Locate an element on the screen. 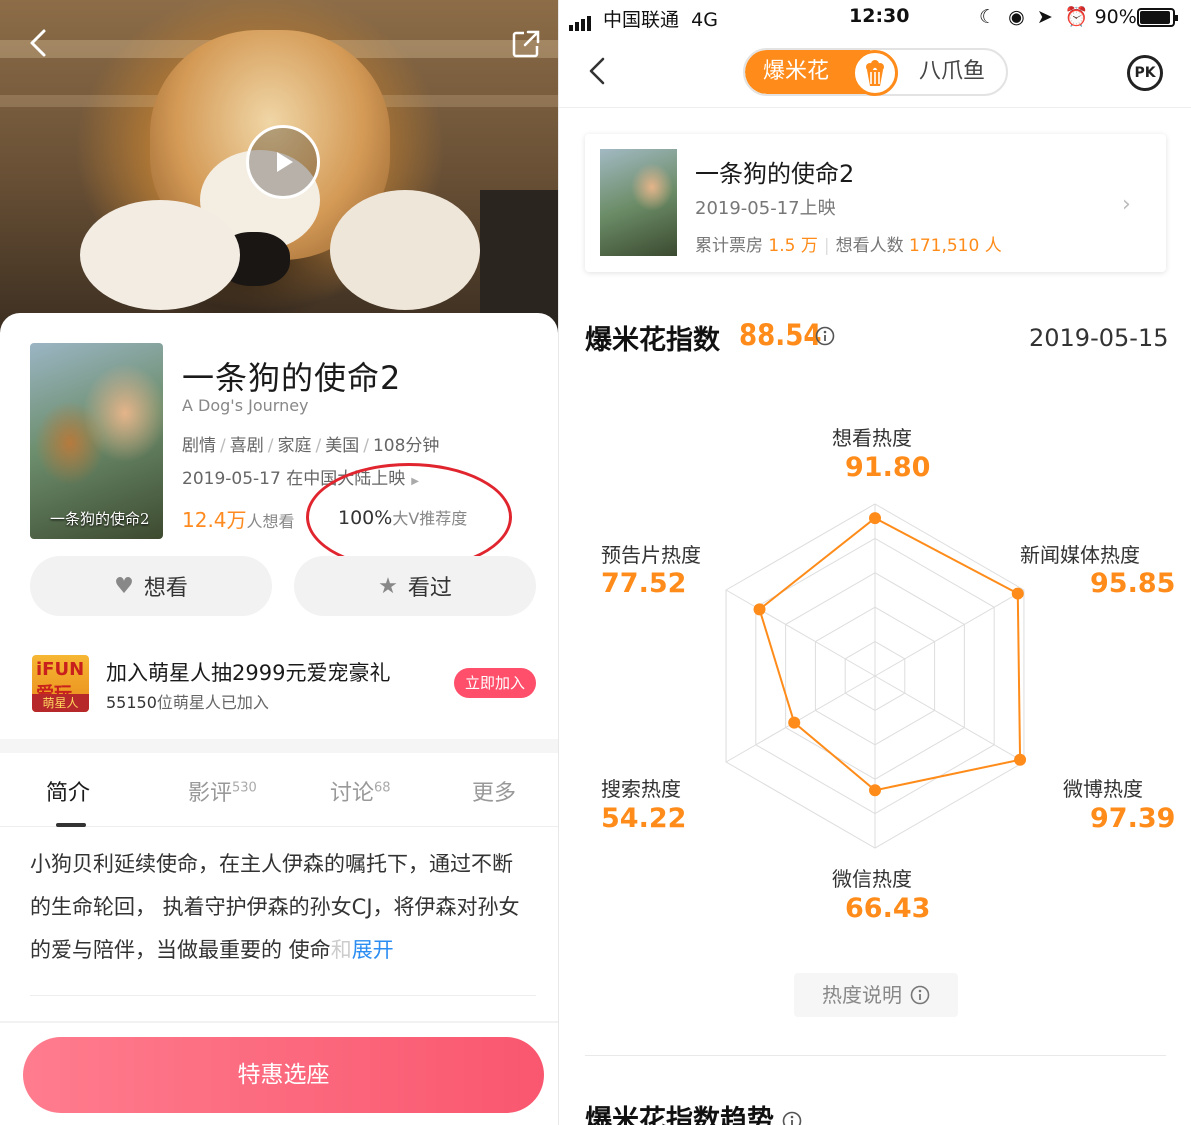 This screenshot has width=1191, height=1125. chevron-right-icon: › is located at coordinates (1126, 204).